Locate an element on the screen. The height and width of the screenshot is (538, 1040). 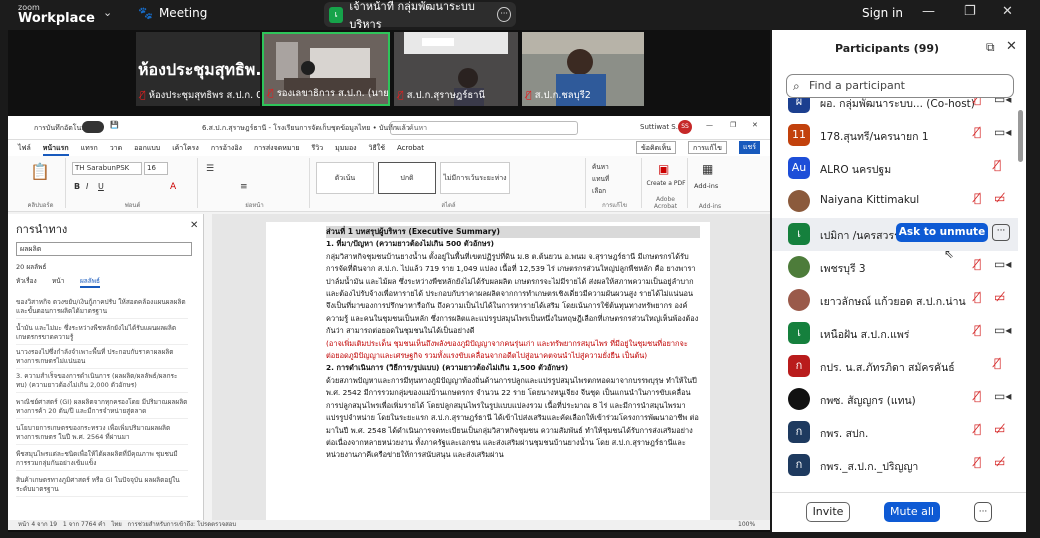
nav-tab-headings: หัวเรื่อง is located at coordinates (26, 281).